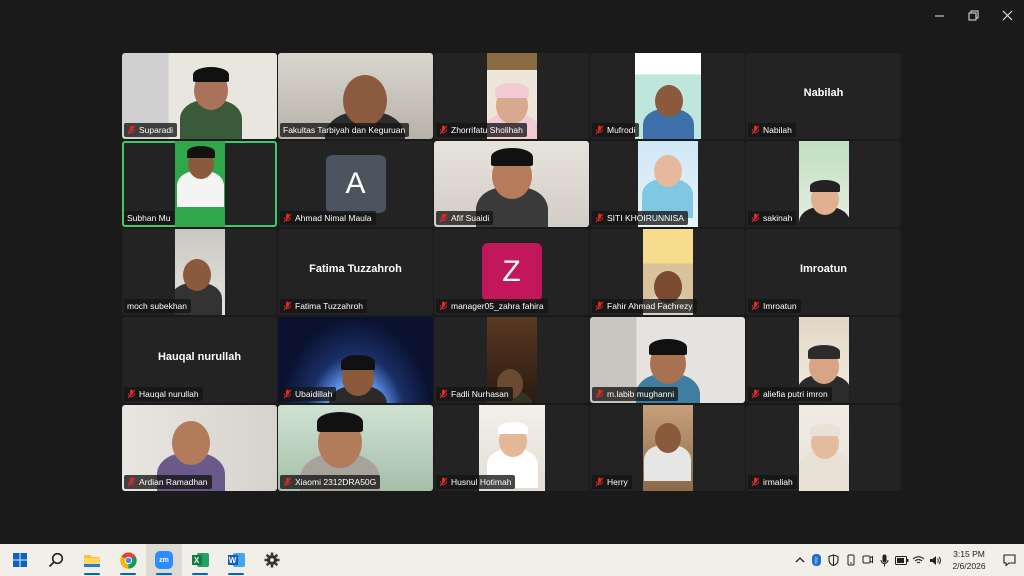 The height and width of the screenshot is (576, 1024). What do you see at coordinates (511, 360) in the screenshot?
I see `participant-tile: Fadli Nurhasan` at bounding box center [511, 360].